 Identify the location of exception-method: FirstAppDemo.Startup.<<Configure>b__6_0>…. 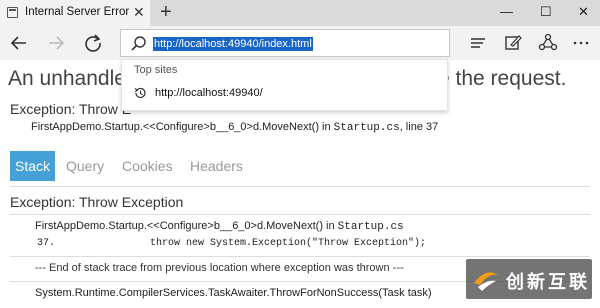
(182, 127).